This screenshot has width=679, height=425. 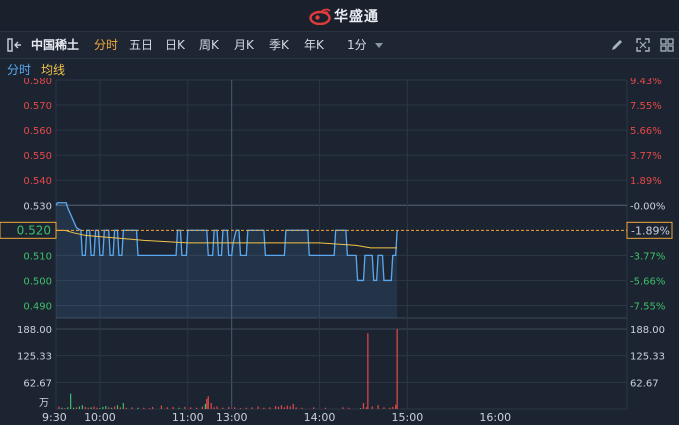 I want to click on time-tick-label: 16:00, so click(x=495, y=417).